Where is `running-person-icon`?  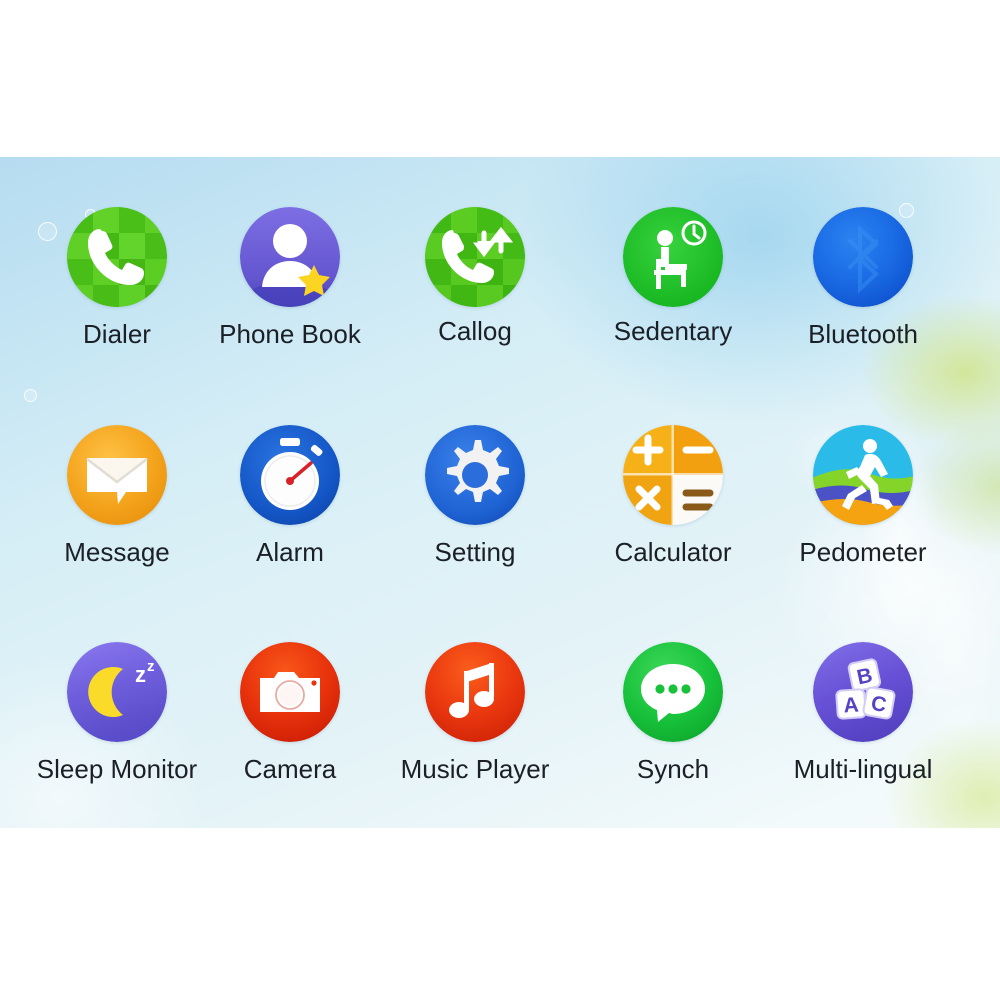
running-person-icon is located at coordinates (863, 475).